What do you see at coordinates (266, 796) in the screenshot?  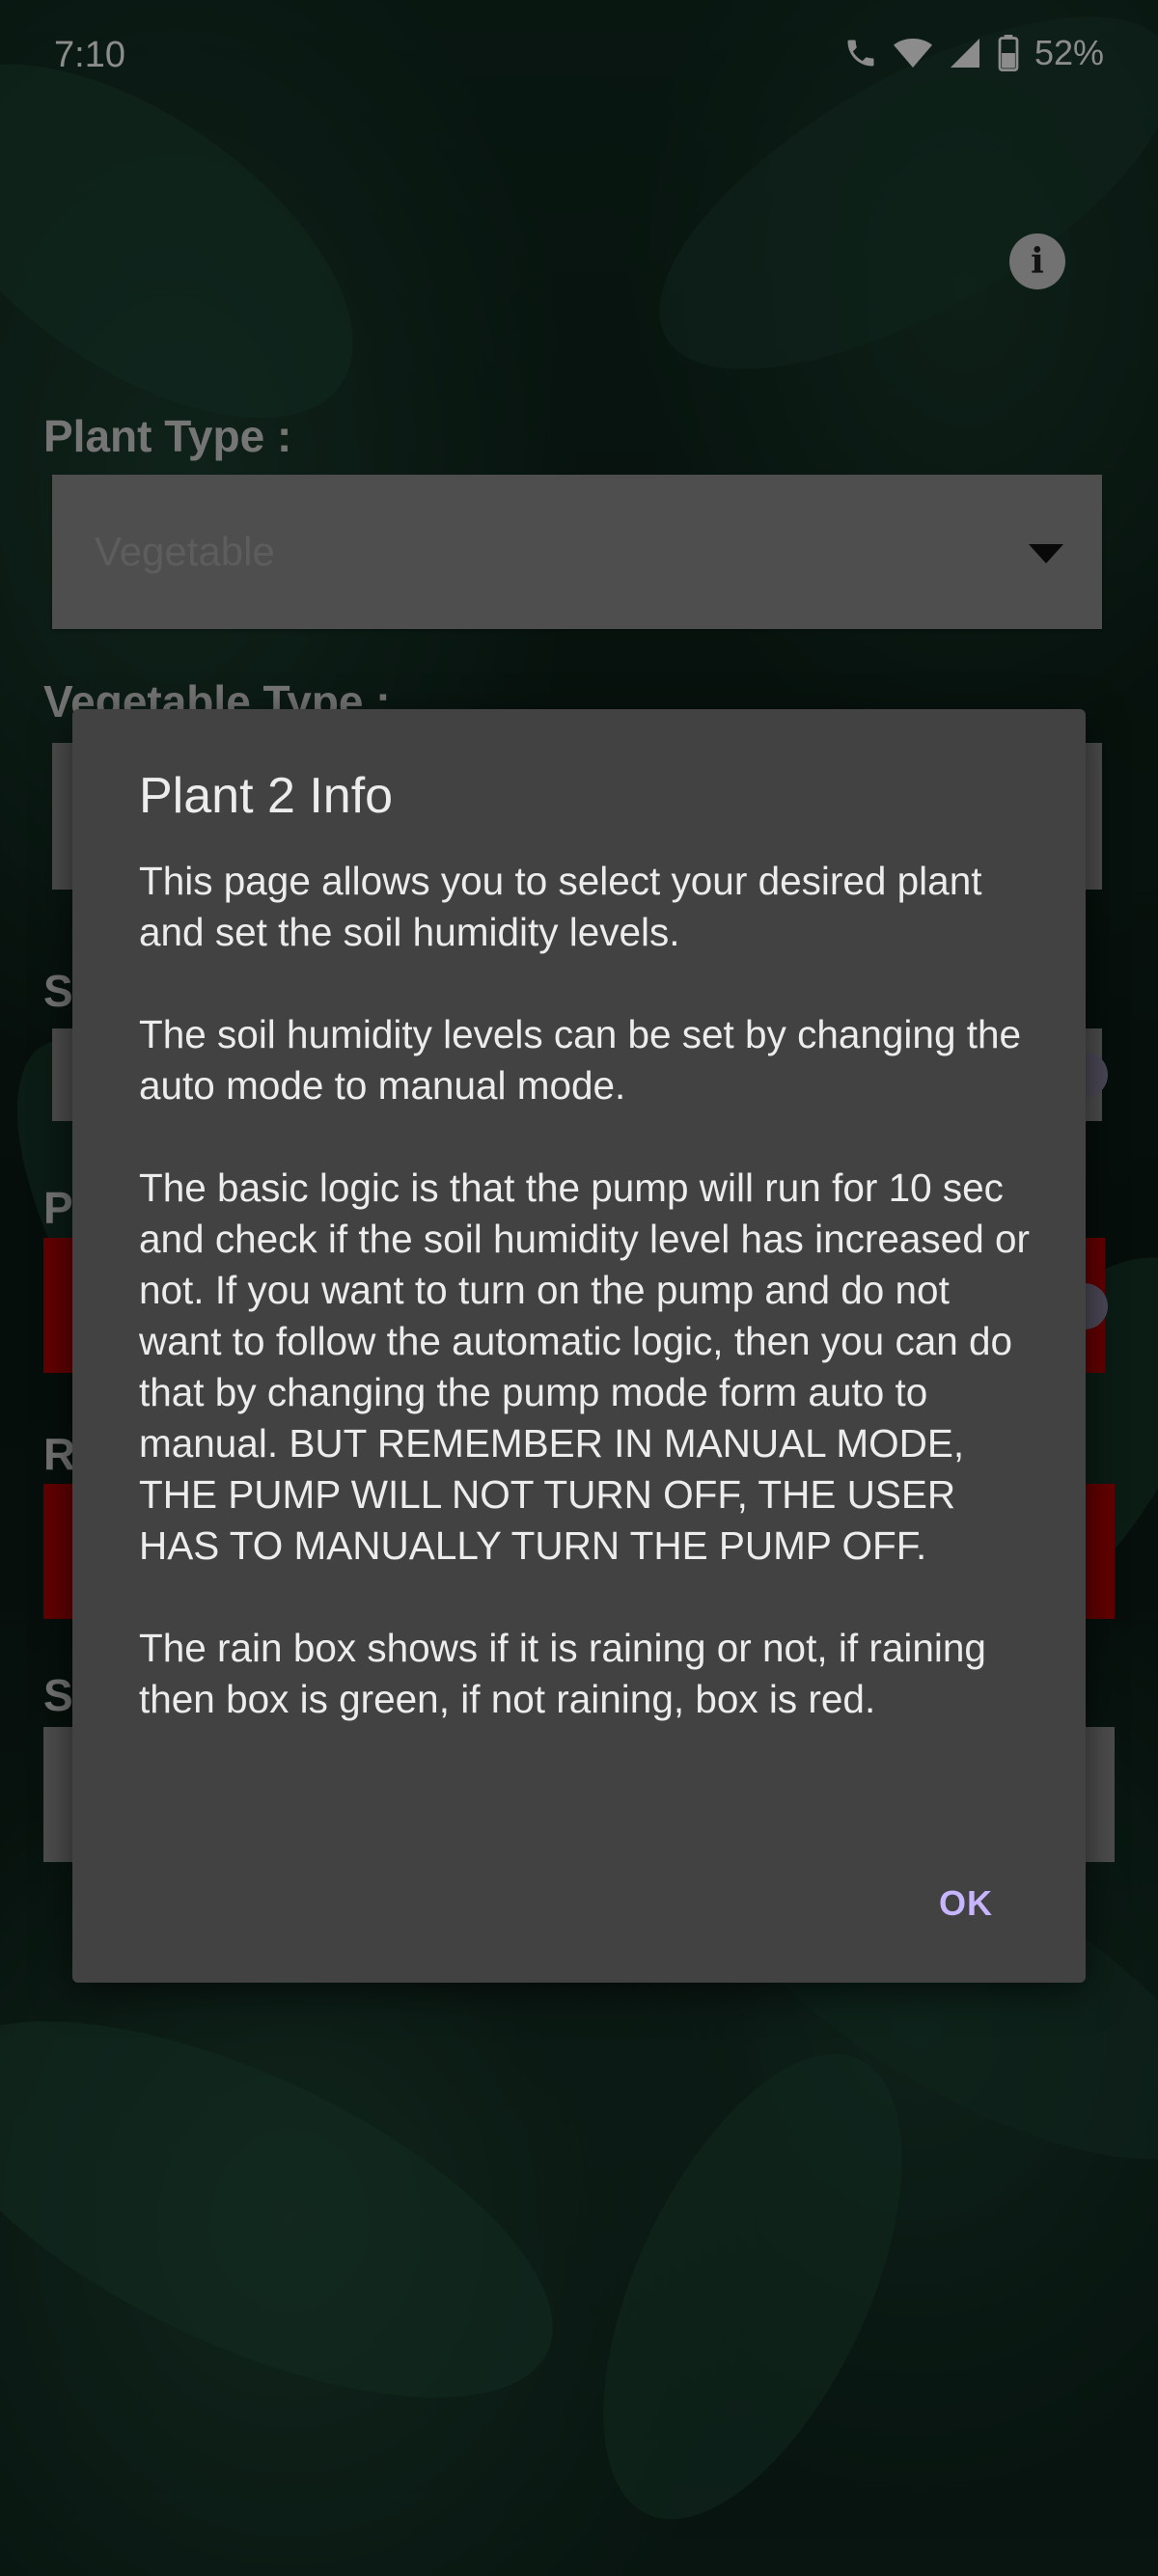 I see `dialog-title: Plant 2 Info` at bounding box center [266, 796].